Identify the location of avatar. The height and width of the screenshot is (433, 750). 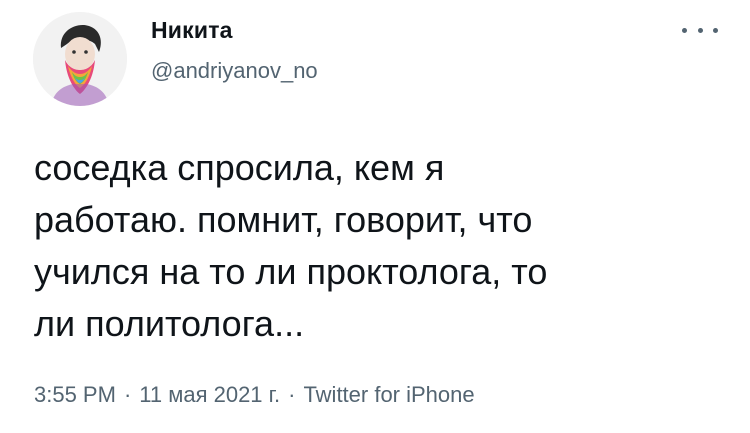
(80, 59).